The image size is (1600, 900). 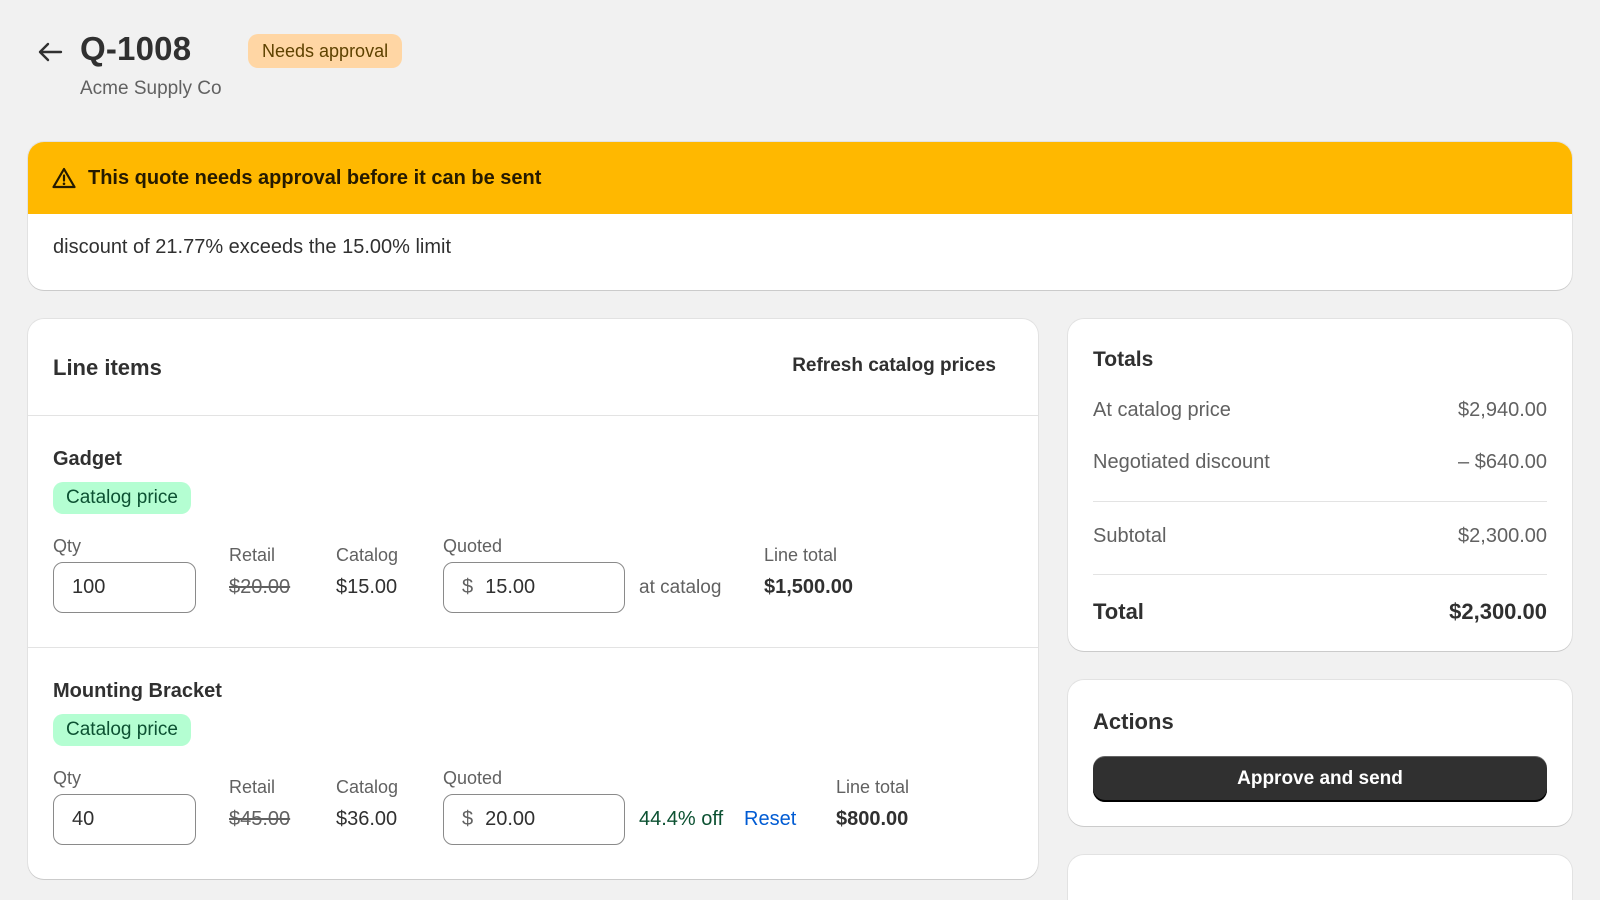 What do you see at coordinates (260, 587) in the screenshot?
I see `retail-value: $20.00` at bounding box center [260, 587].